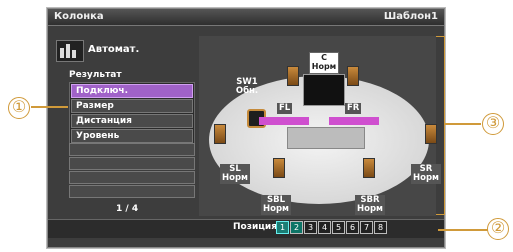 The image size is (513, 252). Describe the element at coordinates (70, 51) in the screenshot. I see `auto-setup-icon` at that location.